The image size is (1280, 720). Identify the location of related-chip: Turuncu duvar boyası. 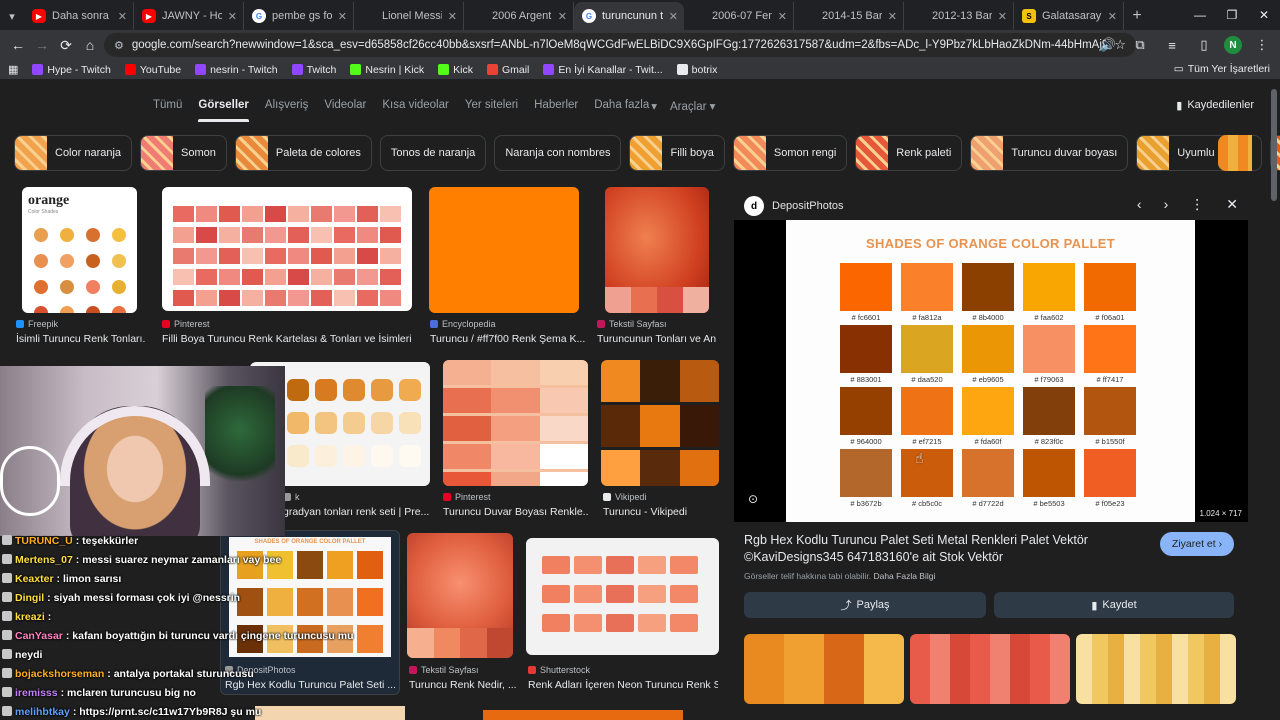
(1049, 153).